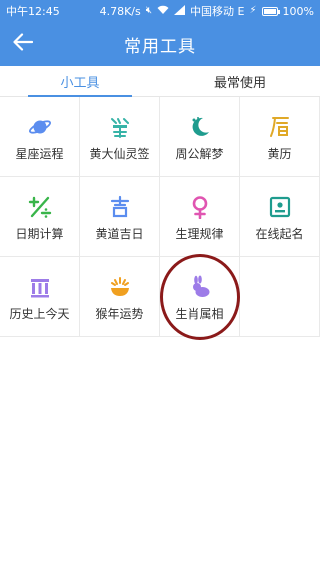  I want to click on tool-monkey-year-fortune: 猴年运势, so click(120, 297).